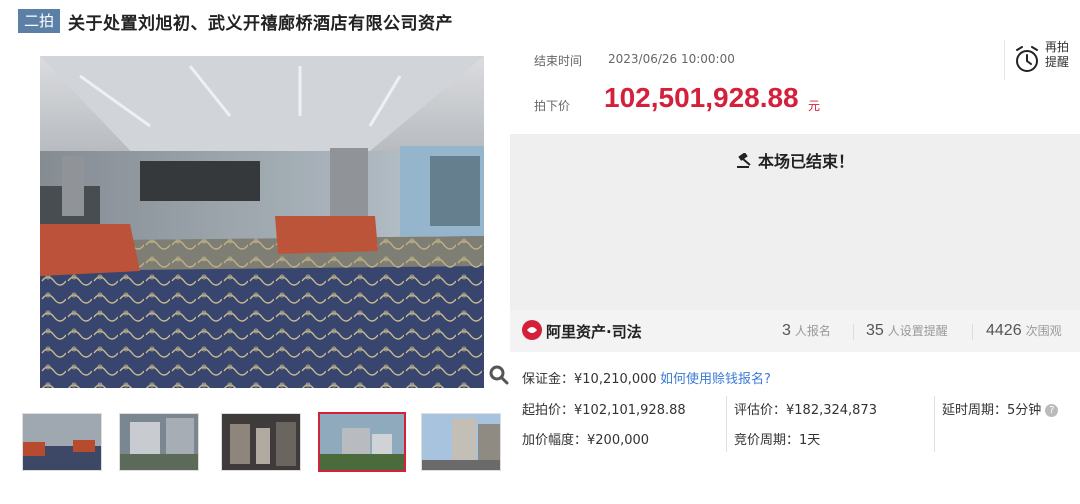 The image size is (1080, 504). What do you see at coordinates (1024, 330) in the screenshot?
I see `views-stat: 4426 次围观` at bounding box center [1024, 330].